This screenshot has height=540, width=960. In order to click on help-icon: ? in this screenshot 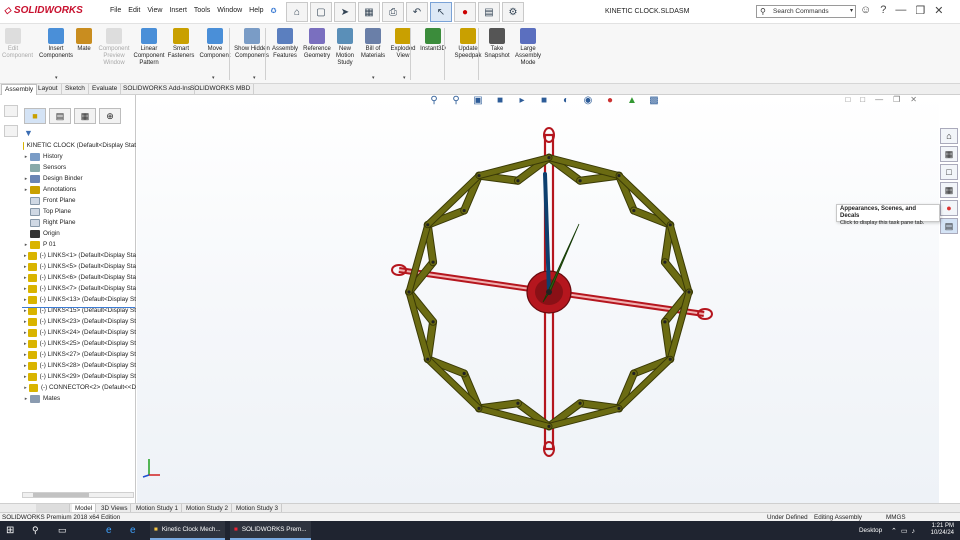, I will do `click(883, 10)`.